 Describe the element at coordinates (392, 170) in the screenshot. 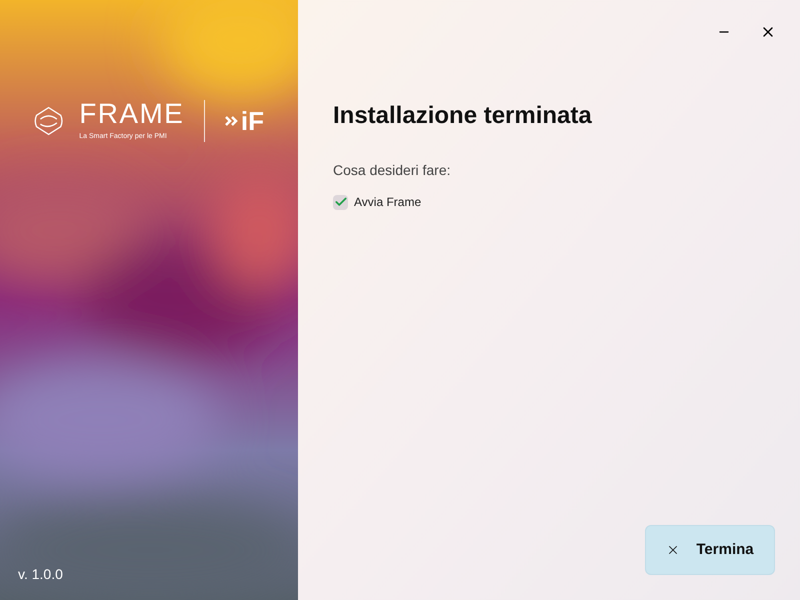

I see `prompt-label: Cosa desideri fare:` at that location.